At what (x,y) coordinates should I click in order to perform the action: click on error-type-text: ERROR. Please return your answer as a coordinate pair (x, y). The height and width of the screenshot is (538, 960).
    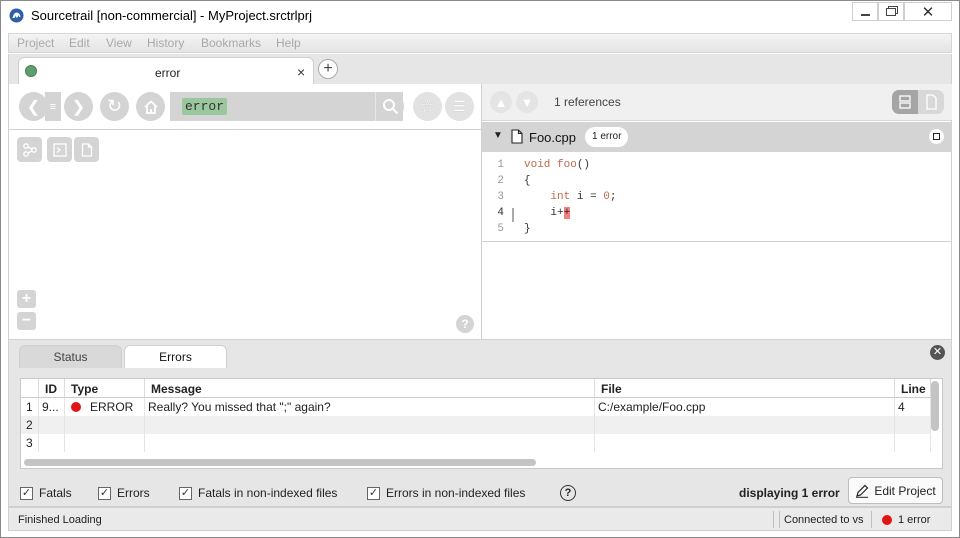
    Looking at the image, I should click on (112, 407).